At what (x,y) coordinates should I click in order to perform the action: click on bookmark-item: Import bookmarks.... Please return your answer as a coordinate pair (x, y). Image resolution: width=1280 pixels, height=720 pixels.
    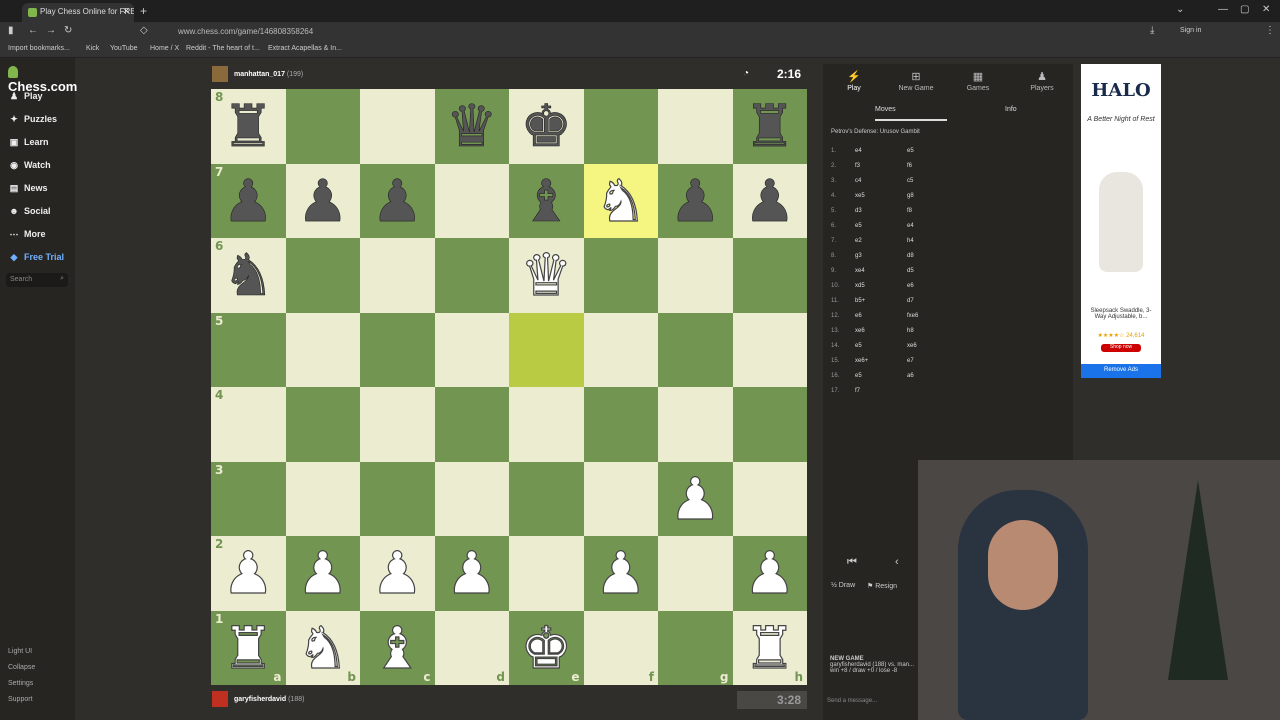
    Looking at the image, I should click on (39, 48).